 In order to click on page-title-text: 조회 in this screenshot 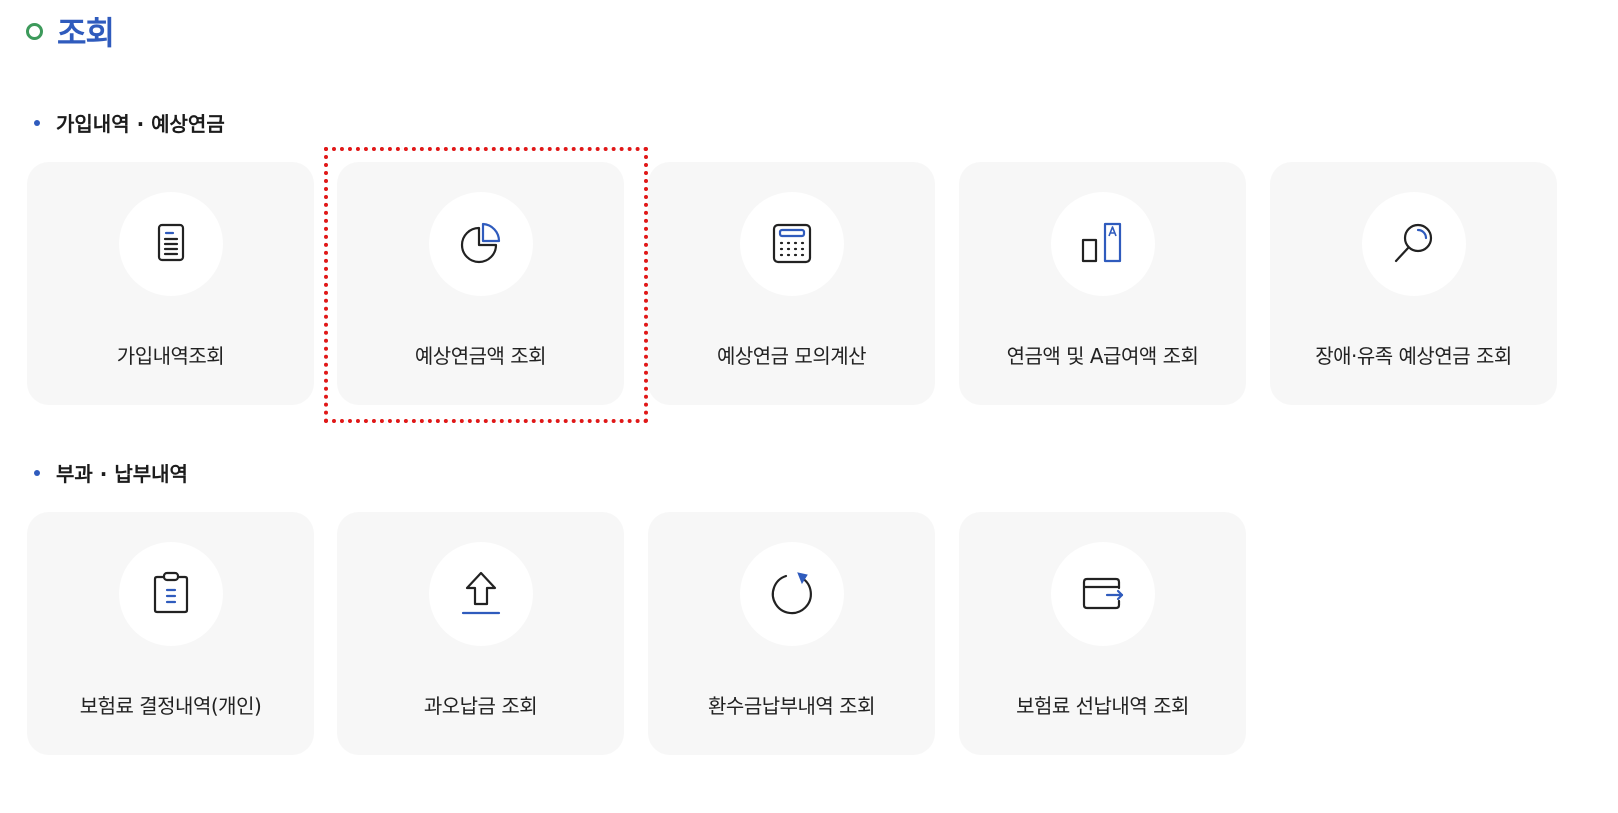, I will do `click(86, 33)`.